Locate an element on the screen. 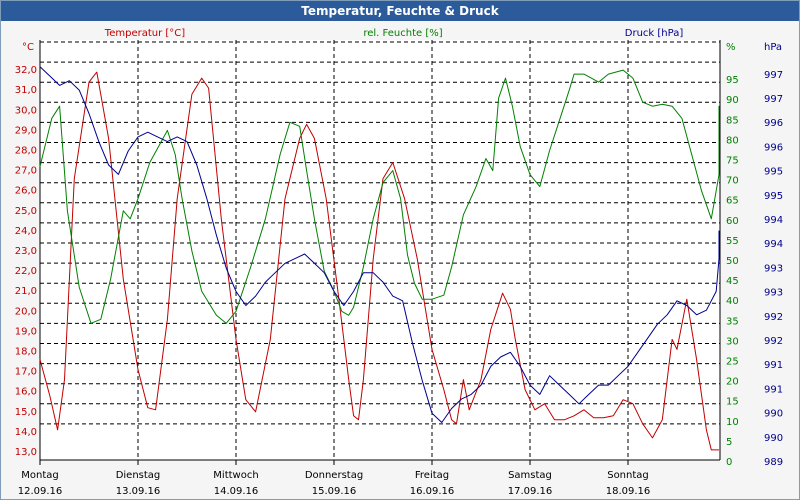 The image size is (800, 500). temp-tick-label: 20,0 is located at coordinates (26, 311).